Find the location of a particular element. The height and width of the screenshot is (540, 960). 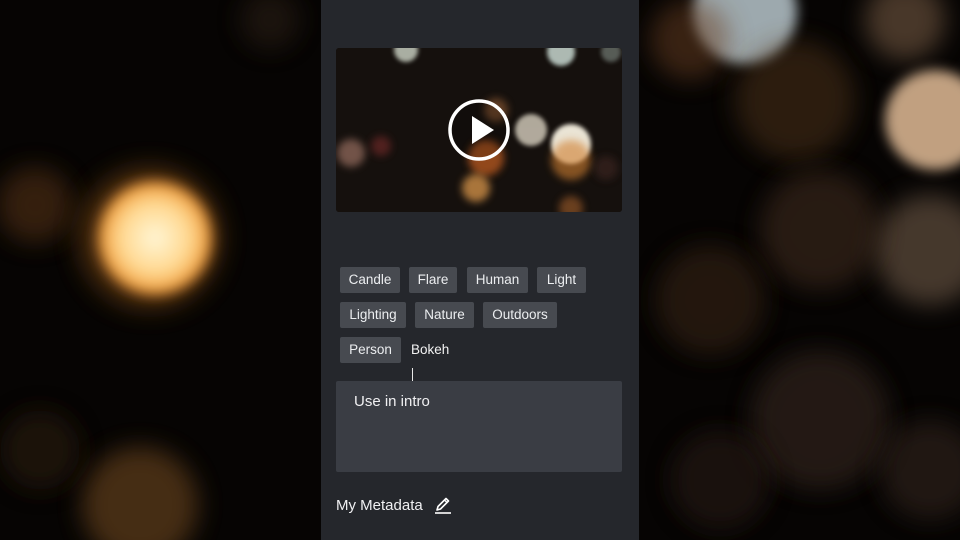

tag-input-value: Bokeh is located at coordinates (430, 349).